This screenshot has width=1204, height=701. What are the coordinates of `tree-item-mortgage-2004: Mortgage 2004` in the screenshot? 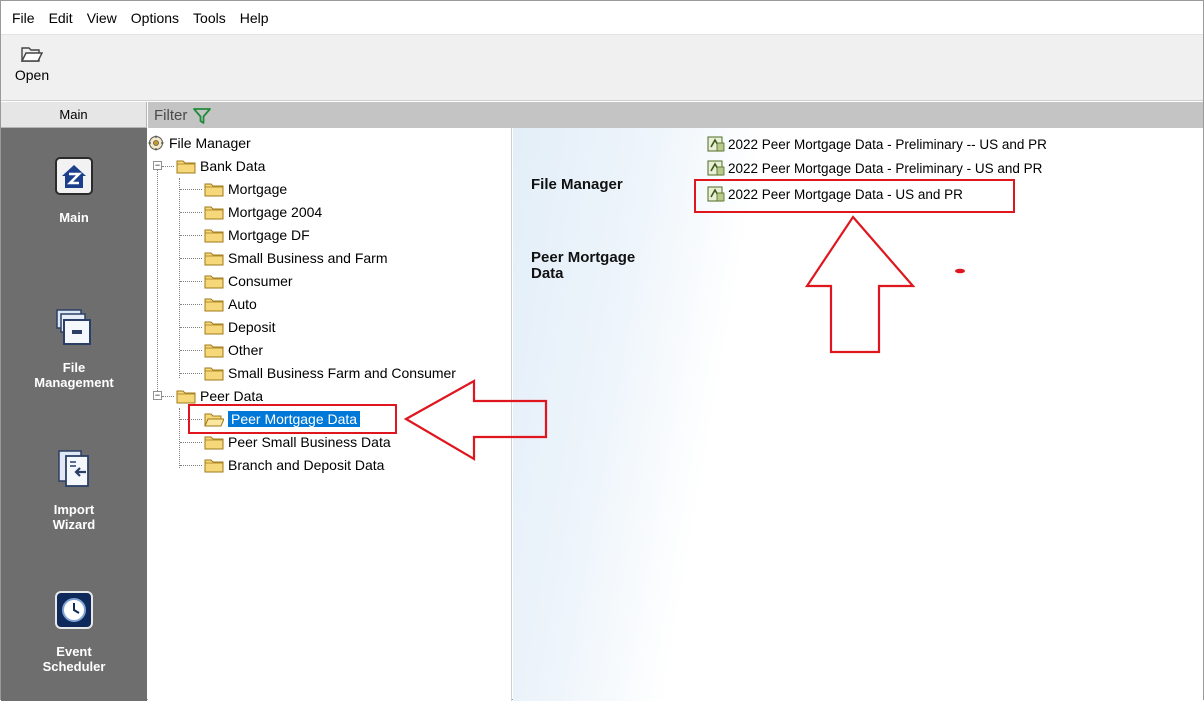 It's located at (263, 212).